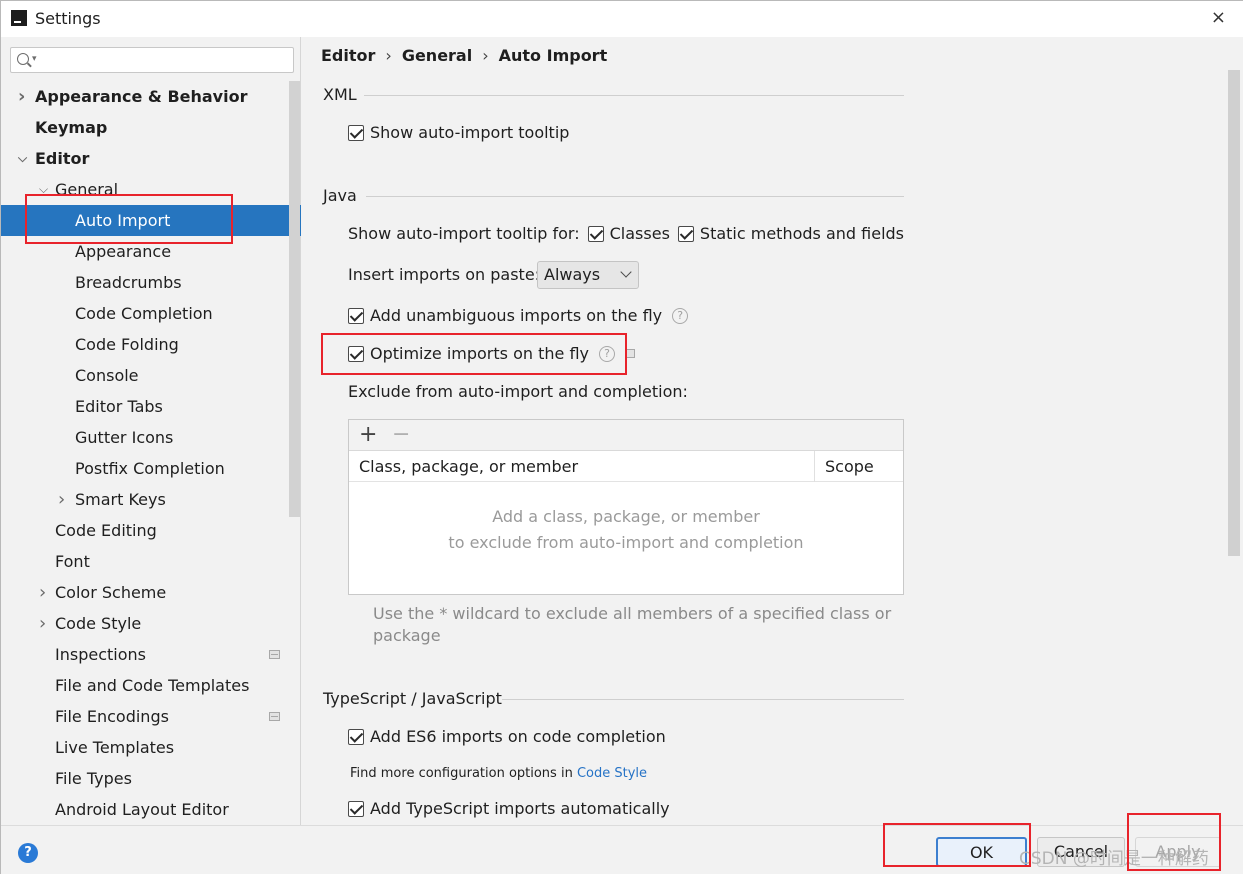 The image size is (1243, 874). What do you see at coordinates (461, 773) in the screenshot?
I see `more-options-prefix: Find more configuration options in` at bounding box center [461, 773].